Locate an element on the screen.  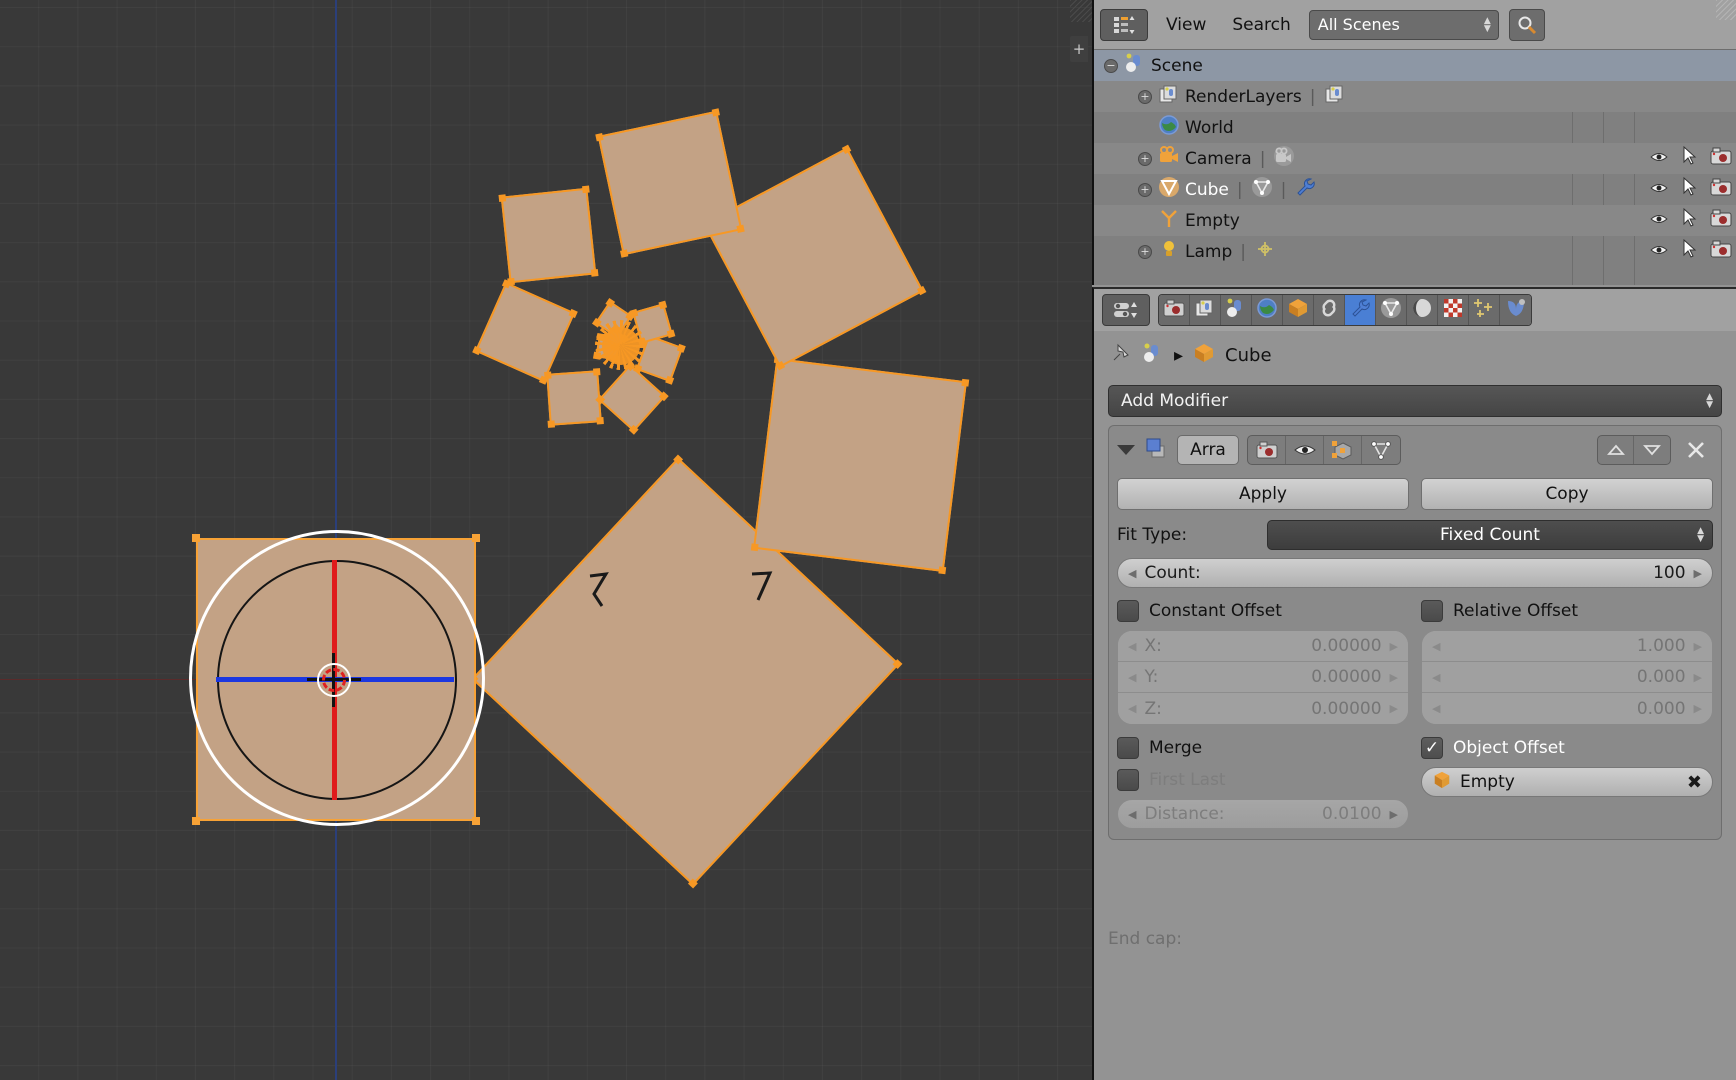
checkbox: ✓ is located at coordinates (1432, 748).